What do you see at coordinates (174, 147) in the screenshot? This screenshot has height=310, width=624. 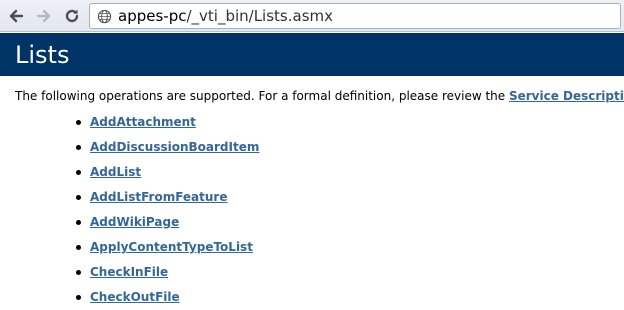 I see `operation-link-adddiscussionboarditem: AddDiscussionBoardItem` at bounding box center [174, 147].